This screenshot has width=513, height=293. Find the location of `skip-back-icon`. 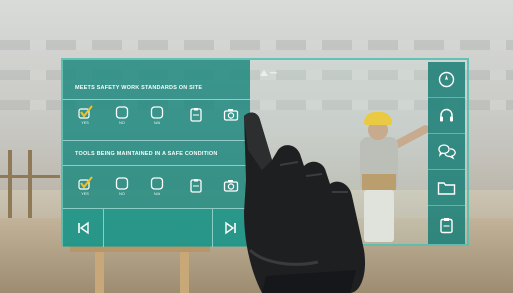

skip-back-icon is located at coordinates (83, 228).